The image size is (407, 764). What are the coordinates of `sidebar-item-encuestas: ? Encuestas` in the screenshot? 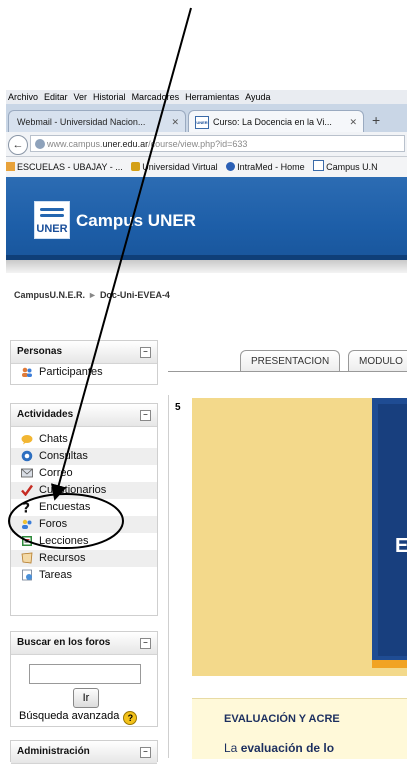 It's located at (84, 507).